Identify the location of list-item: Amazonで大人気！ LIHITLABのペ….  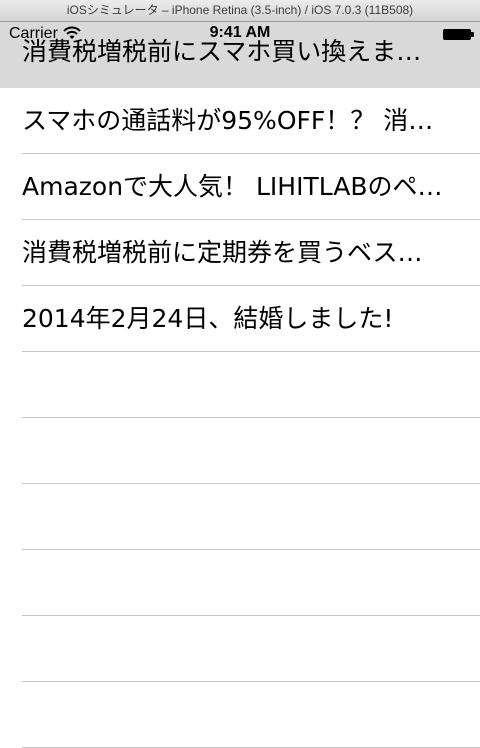
(240, 187).